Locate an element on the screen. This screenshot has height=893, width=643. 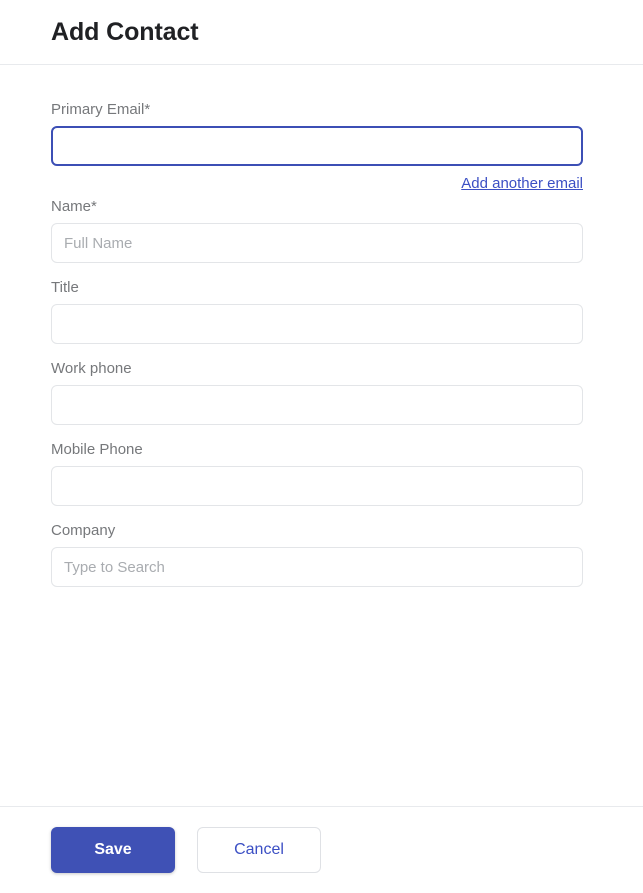
title-input is located at coordinates (317, 324).